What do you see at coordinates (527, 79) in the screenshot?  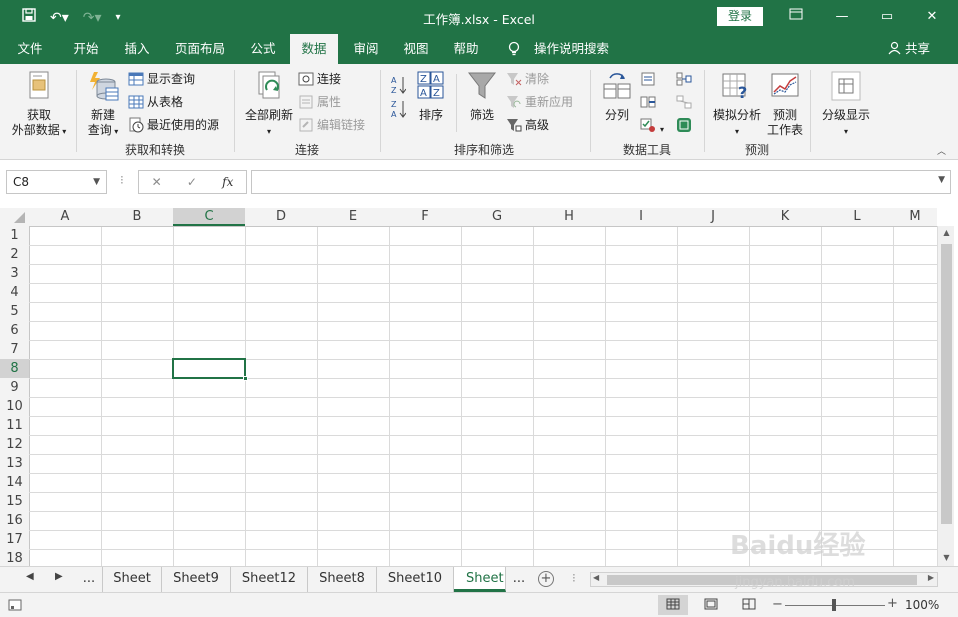 I see `clear-filter-button: 清除` at bounding box center [527, 79].